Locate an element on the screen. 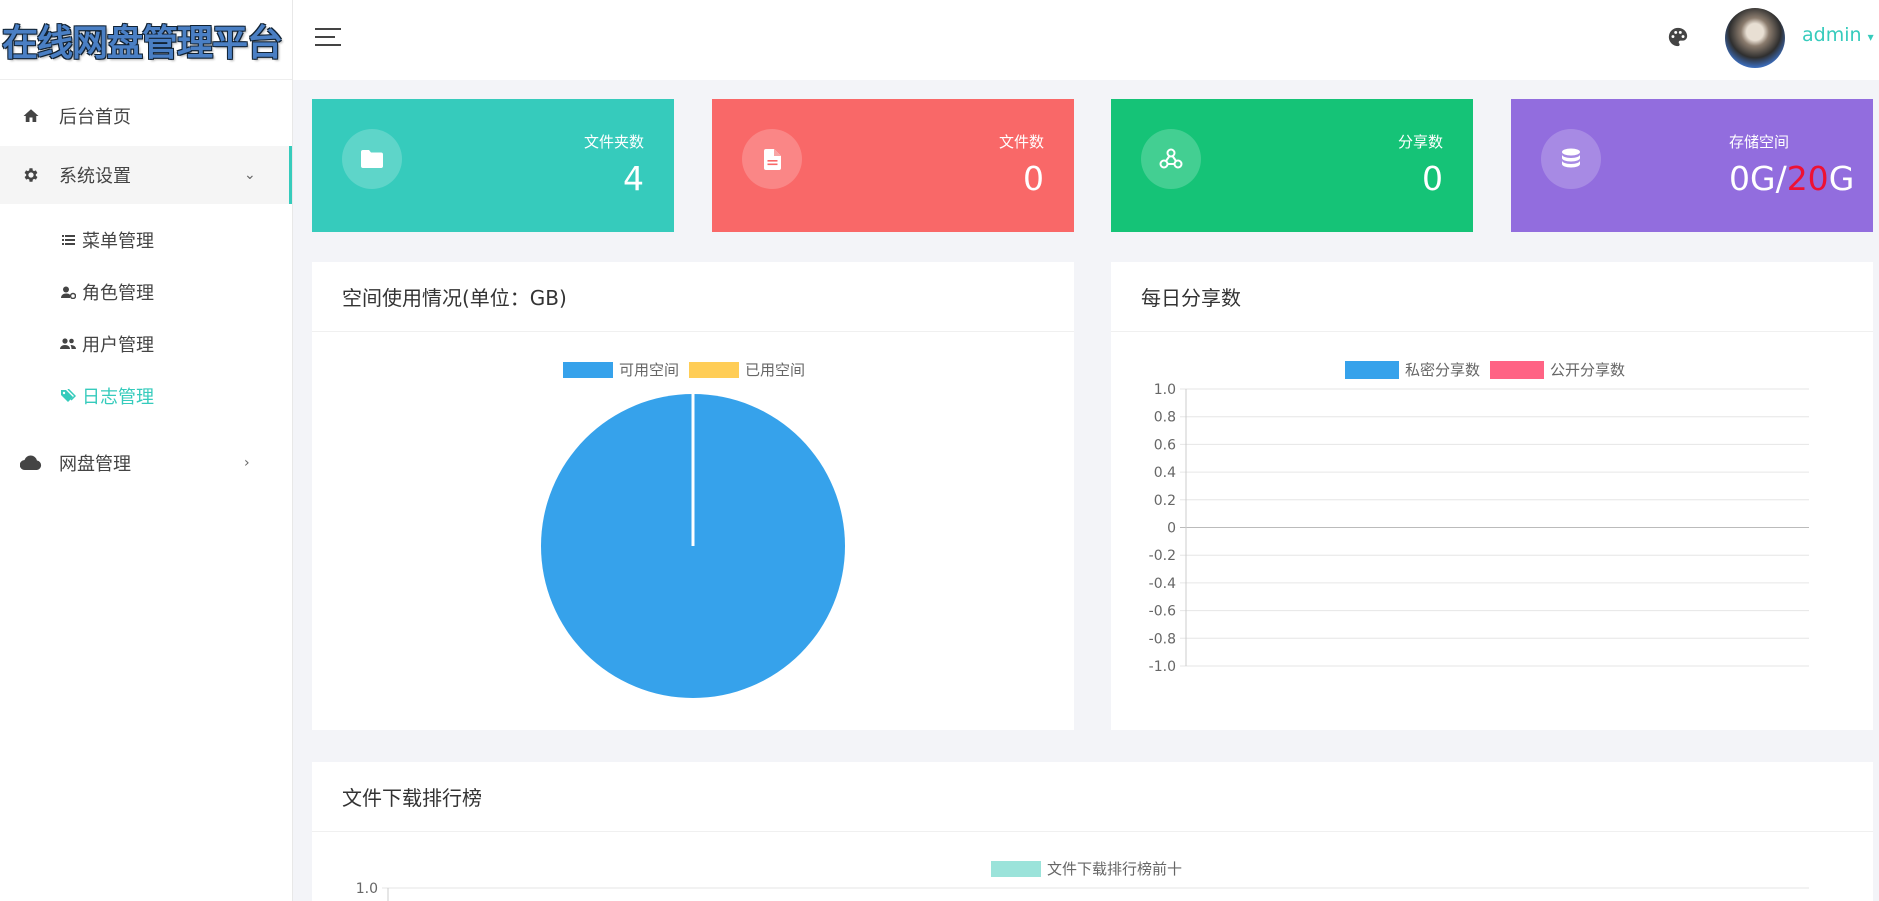 The height and width of the screenshot is (901, 1879). sidebar-item-log-management: 日志管理 is located at coordinates (146, 396).